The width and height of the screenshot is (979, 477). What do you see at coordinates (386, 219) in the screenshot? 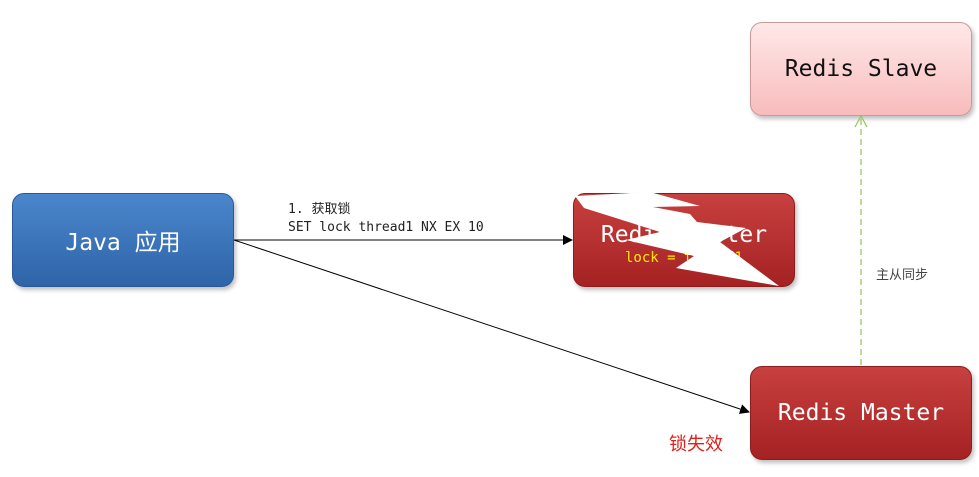
I see `acquire-lock-label: 1. 获取锁 SET lock thread1 NX EX 10` at bounding box center [386, 219].